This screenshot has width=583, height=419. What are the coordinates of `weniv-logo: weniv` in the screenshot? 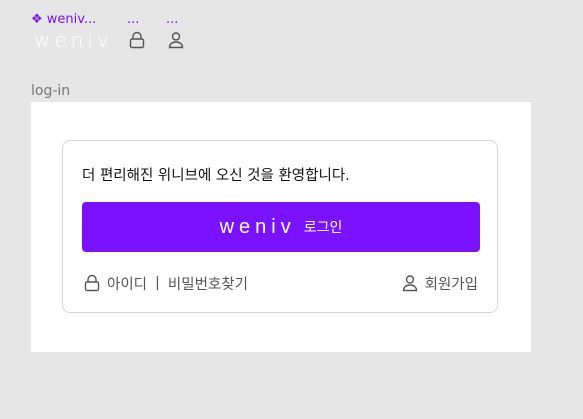 It's located at (257, 226).